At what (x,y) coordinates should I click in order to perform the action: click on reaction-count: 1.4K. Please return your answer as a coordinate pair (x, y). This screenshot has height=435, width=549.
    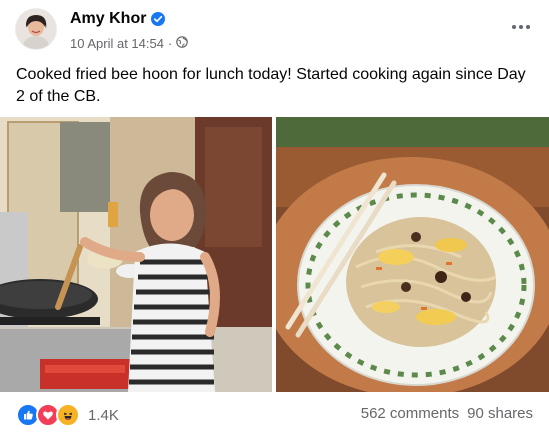
    Looking at the image, I should click on (103, 415).